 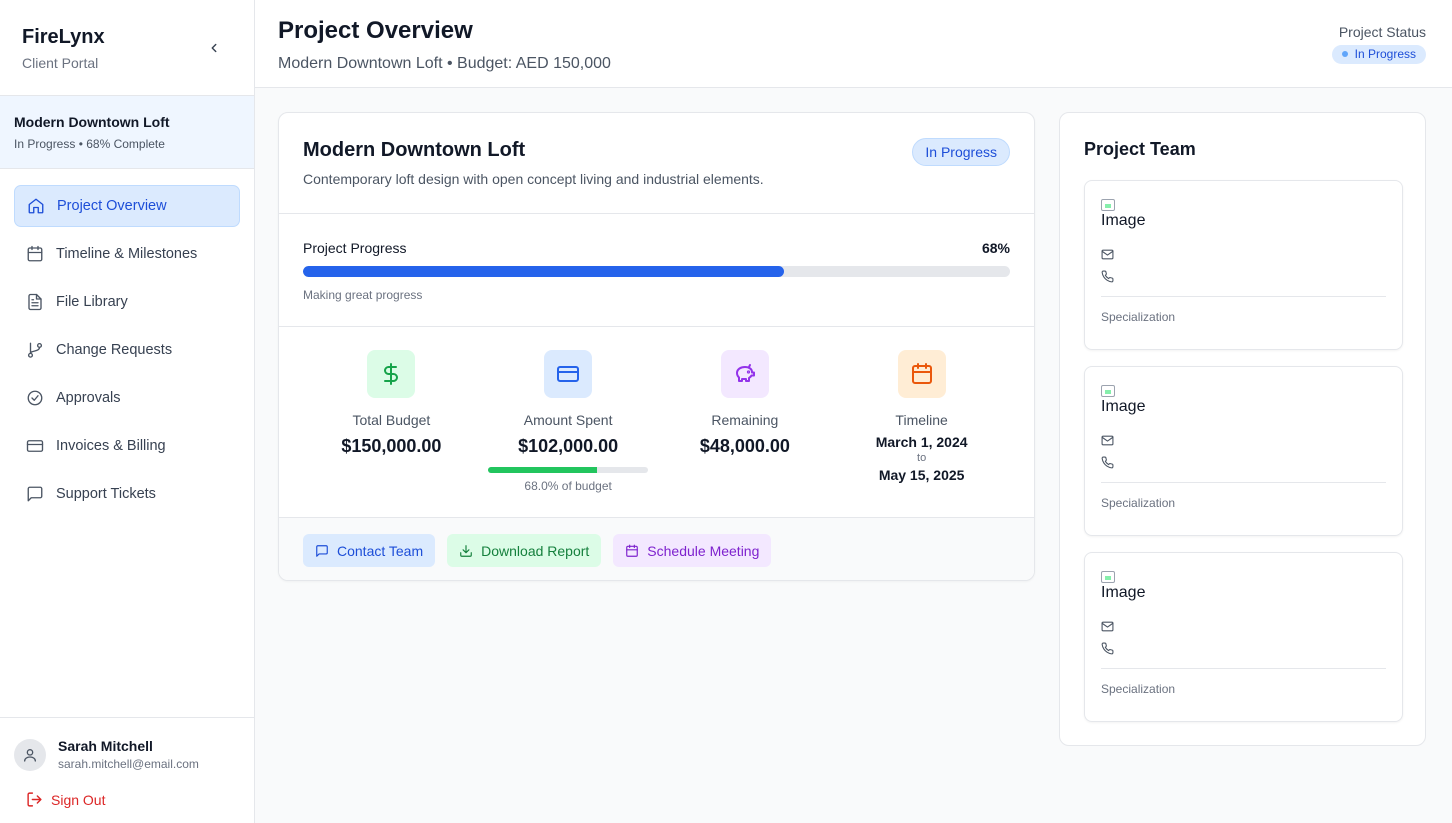 What do you see at coordinates (391, 420) in the screenshot?
I see `stat-label: Total Budget` at bounding box center [391, 420].